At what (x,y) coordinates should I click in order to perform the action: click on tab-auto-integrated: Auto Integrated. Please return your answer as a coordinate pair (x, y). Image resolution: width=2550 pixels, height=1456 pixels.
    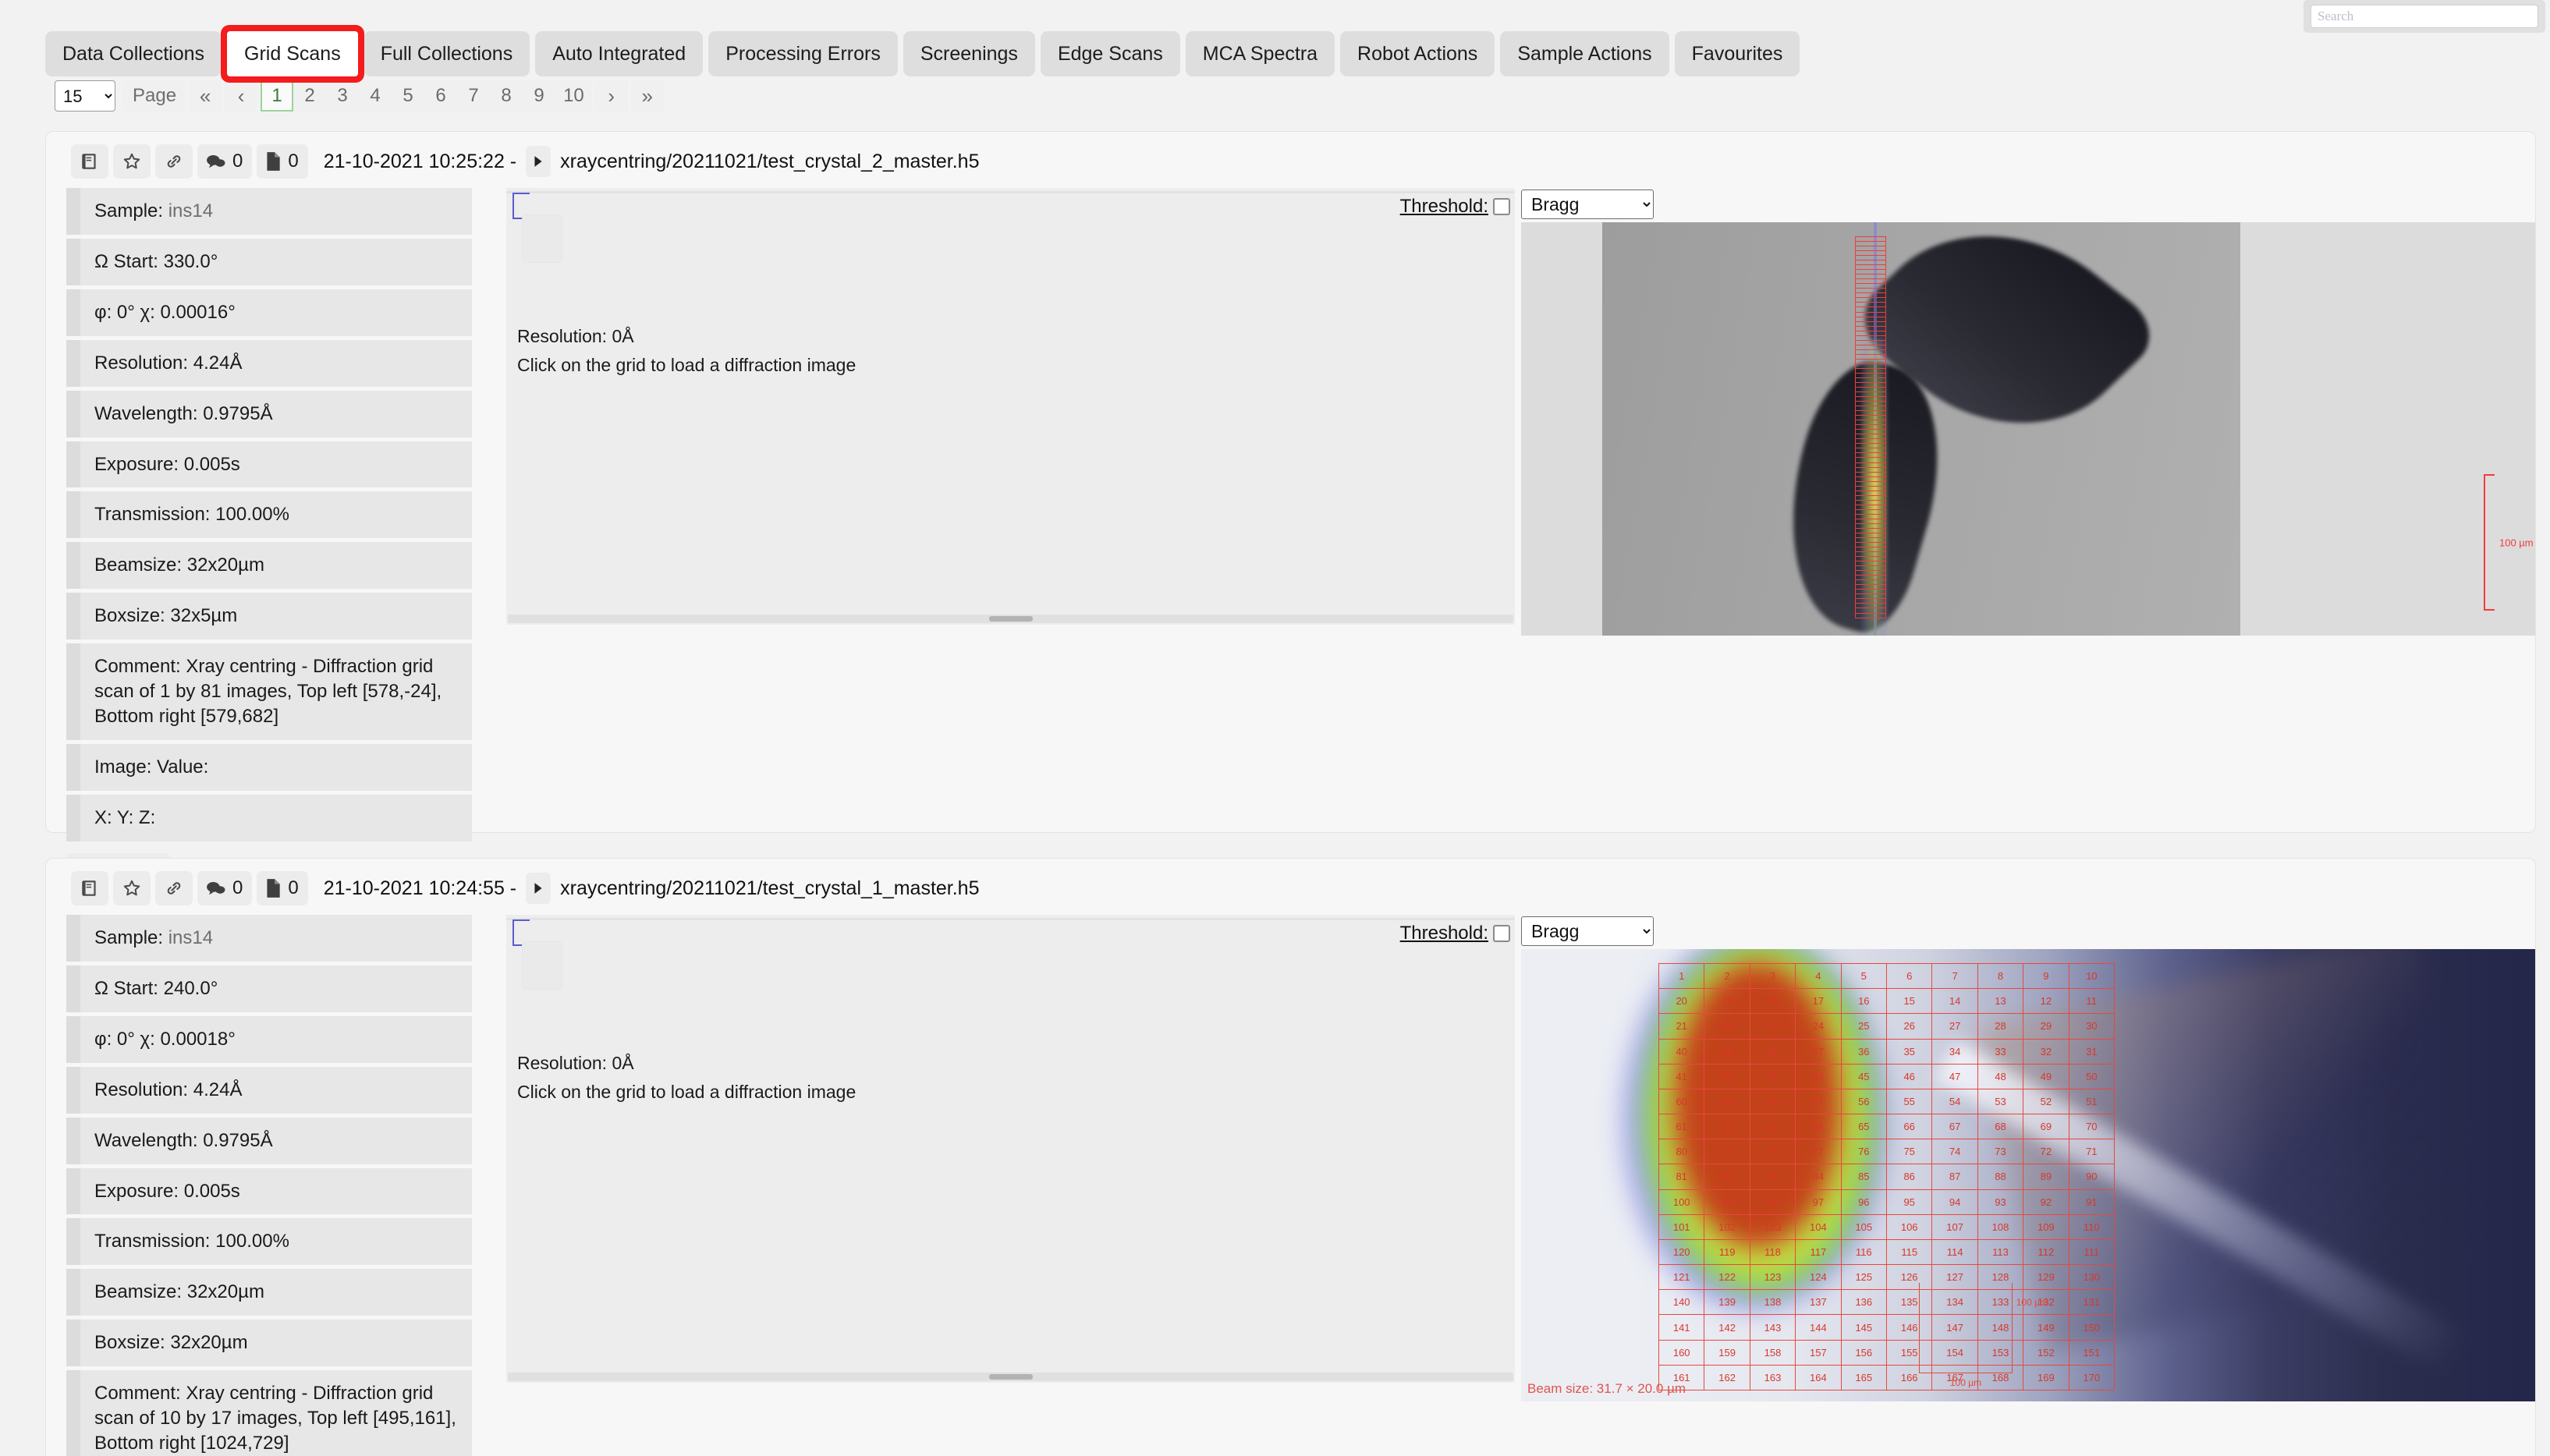
    Looking at the image, I should click on (620, 54).